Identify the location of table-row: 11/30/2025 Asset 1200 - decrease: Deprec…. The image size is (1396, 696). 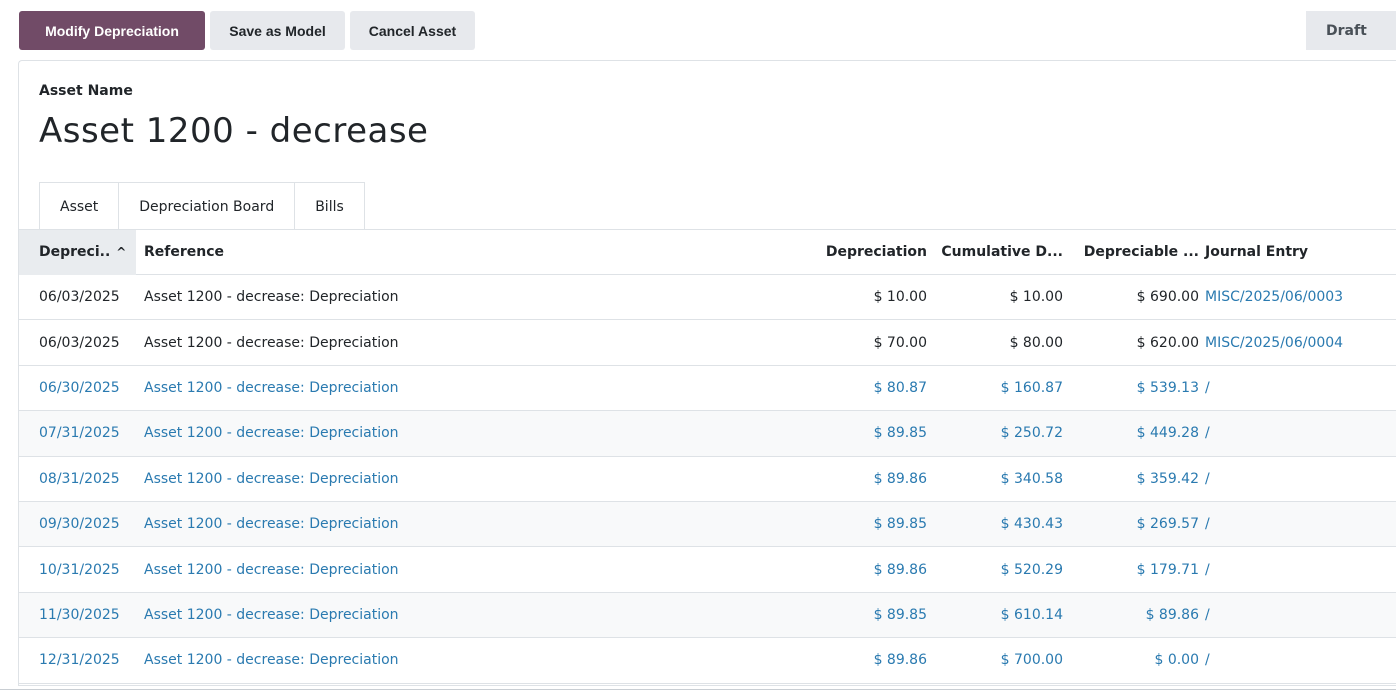
(707, 615).